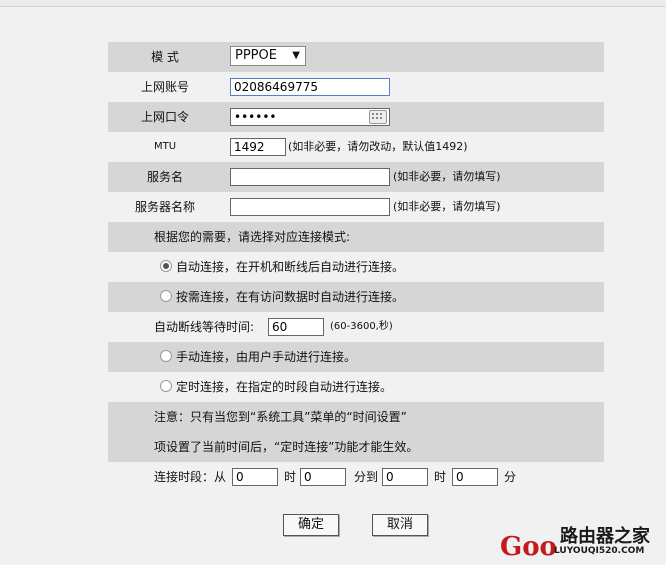 Image resolution: width=666 pixels, height=565 pixels. Describe the element at coordinates (256, 55) in the screenshot. I see `mode-select-value: PPPOE` at that location.